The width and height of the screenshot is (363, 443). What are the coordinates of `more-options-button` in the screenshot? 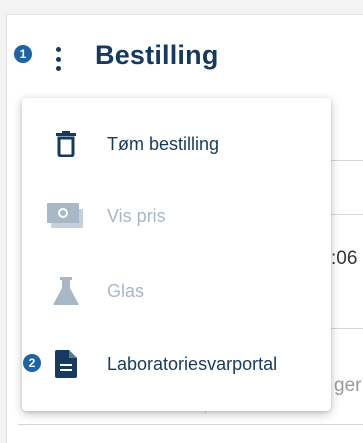 It's located at (58, 59).